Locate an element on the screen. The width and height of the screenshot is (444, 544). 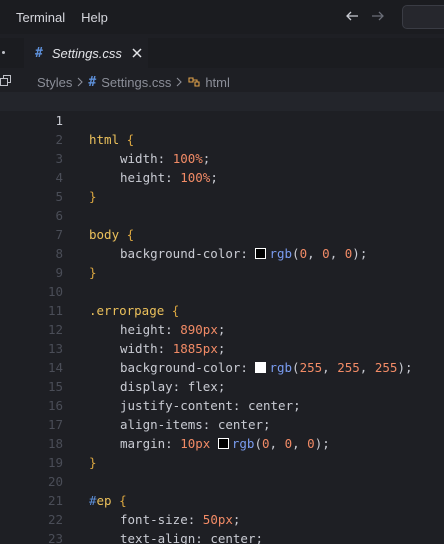
code-line-23: 23 } is located at coordinates (222, 527).